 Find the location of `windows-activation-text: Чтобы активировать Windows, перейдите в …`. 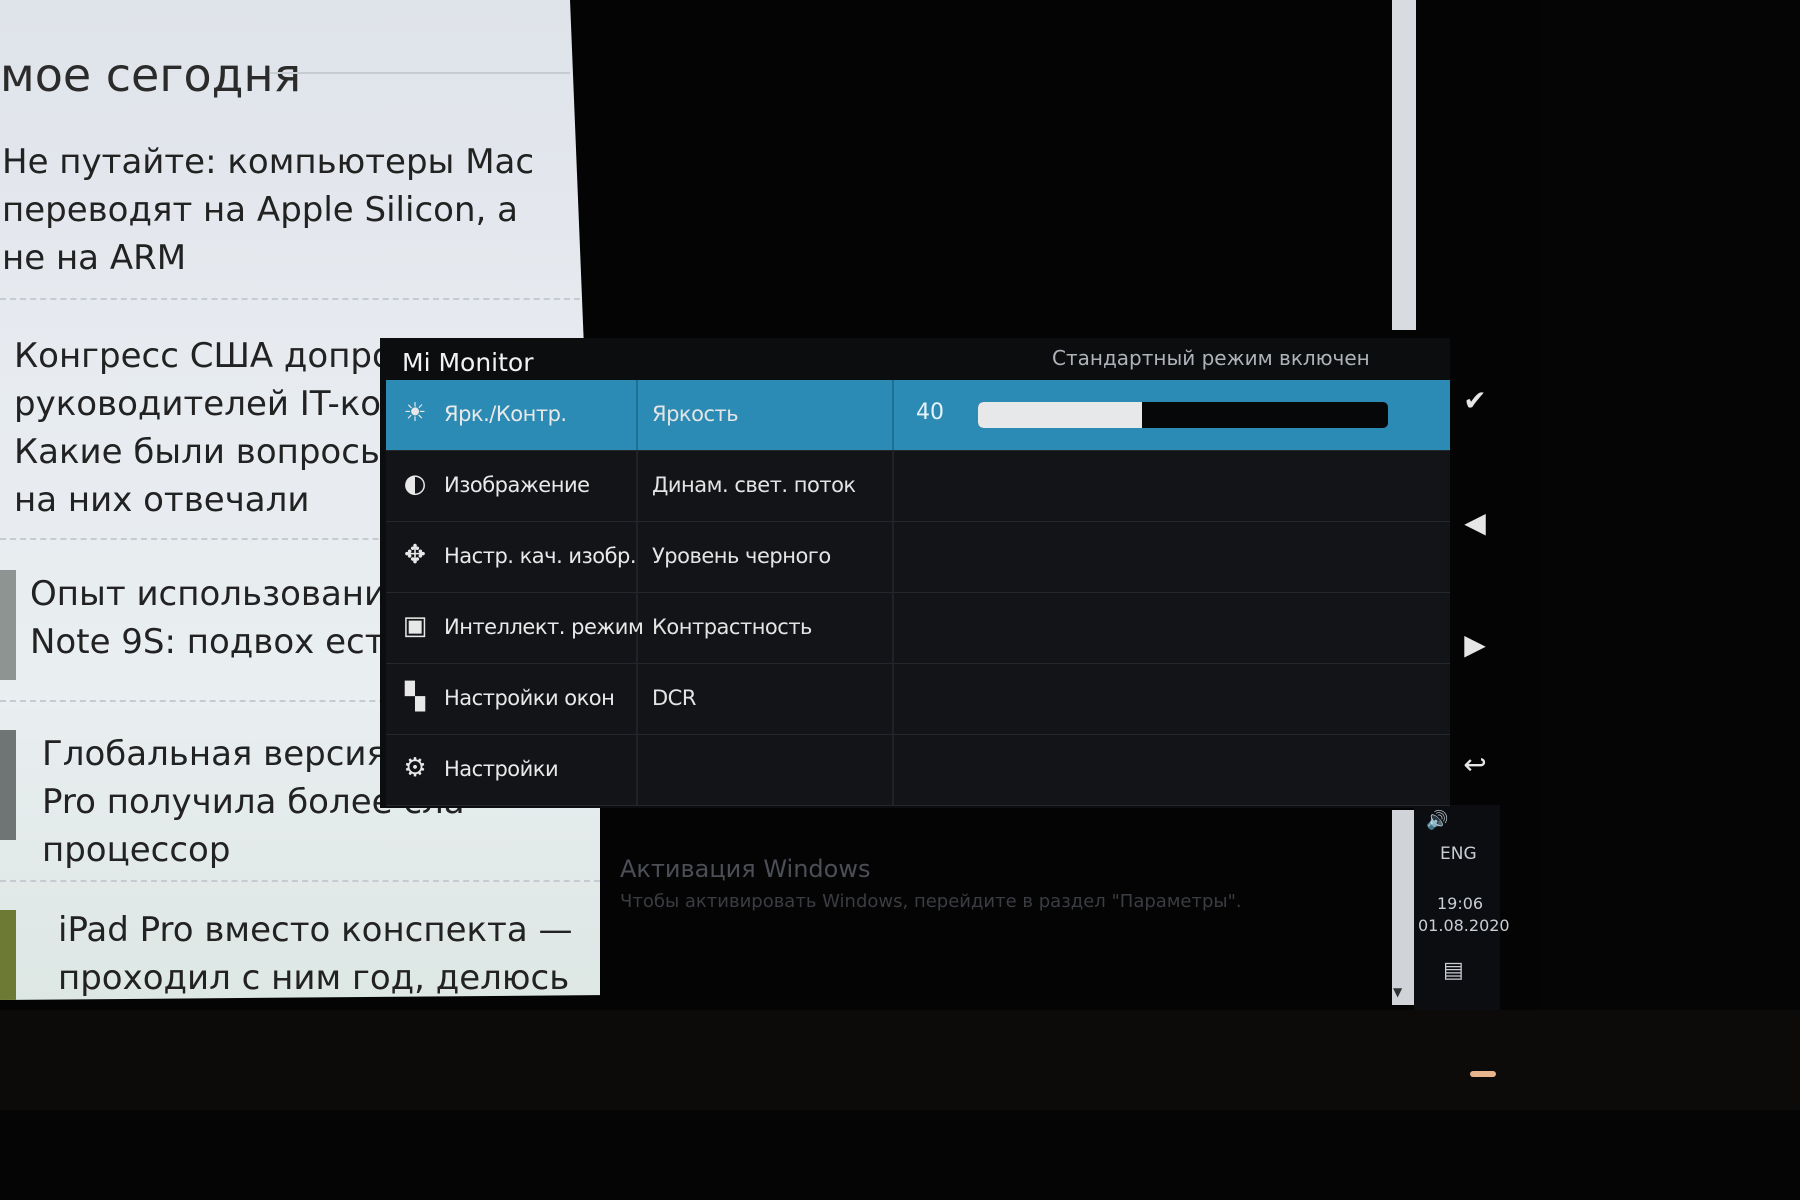

windows-activation-text: Чтобы активировать Windows, перейдите в … is located at coordinates (931, 901).